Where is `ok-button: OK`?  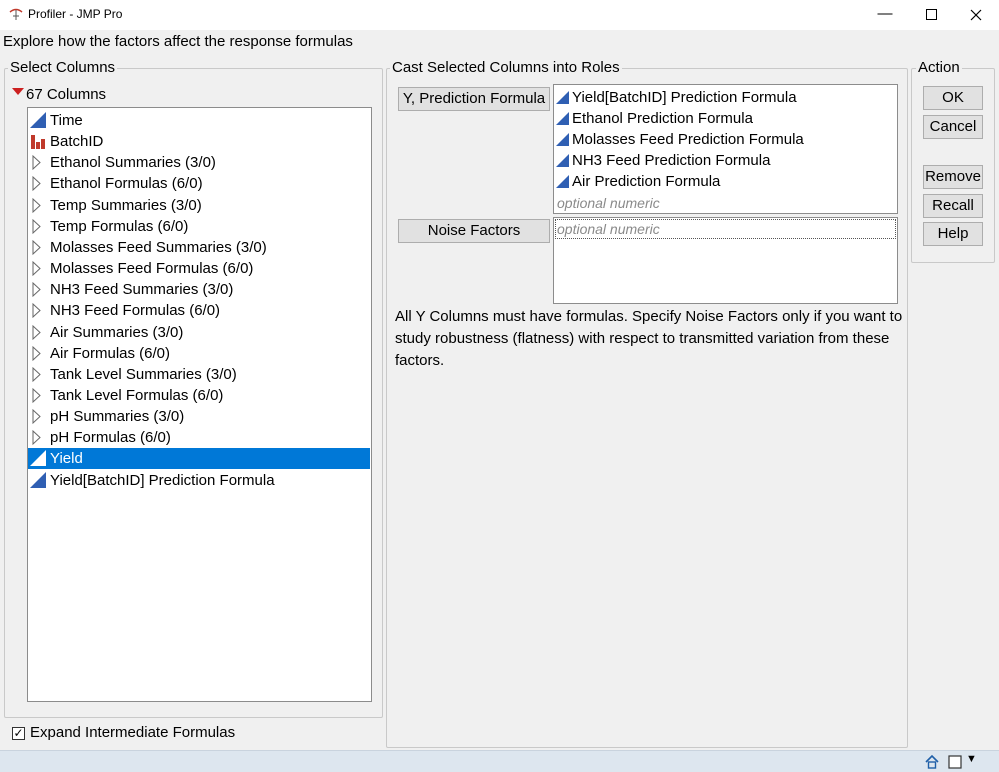
ok-button: OK is located at coordinates (953, 98).